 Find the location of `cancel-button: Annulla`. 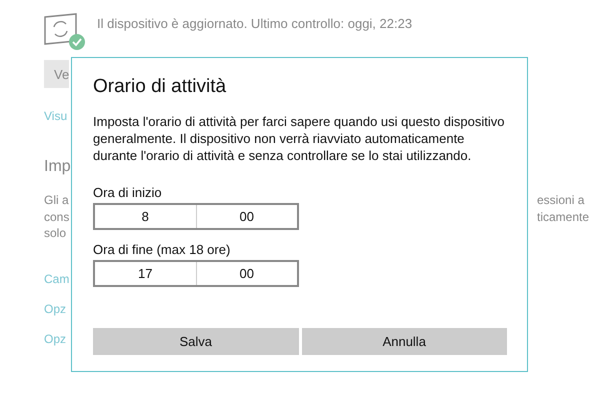

cancel-button: Annulla is located at coordinates (404, 341).